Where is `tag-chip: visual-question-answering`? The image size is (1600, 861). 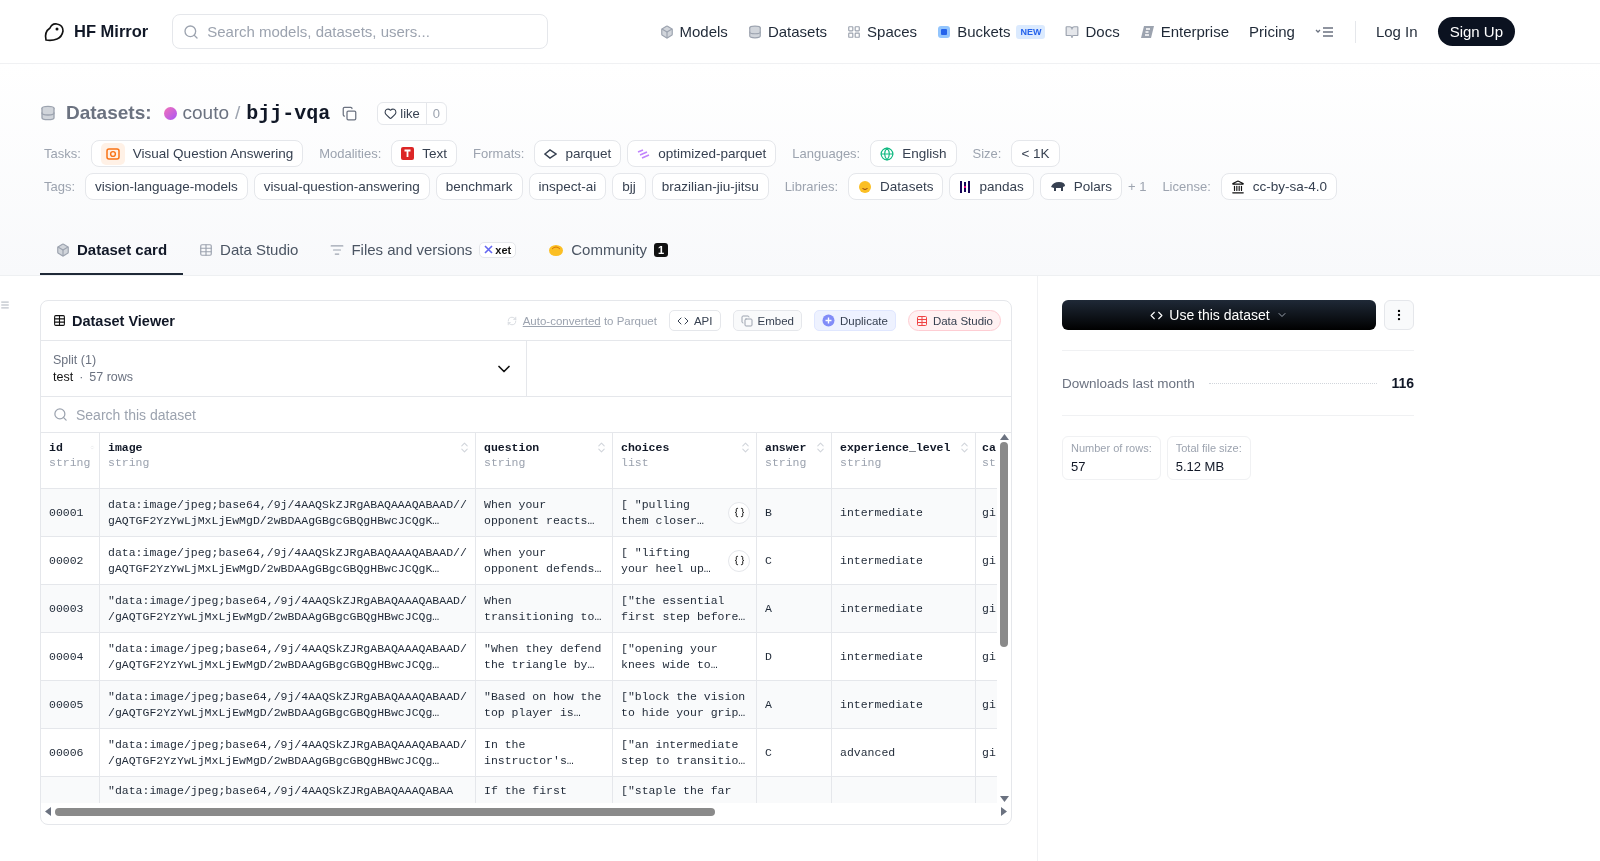 tag-chip: visual-question-answering is located at coordinates (341, 186).